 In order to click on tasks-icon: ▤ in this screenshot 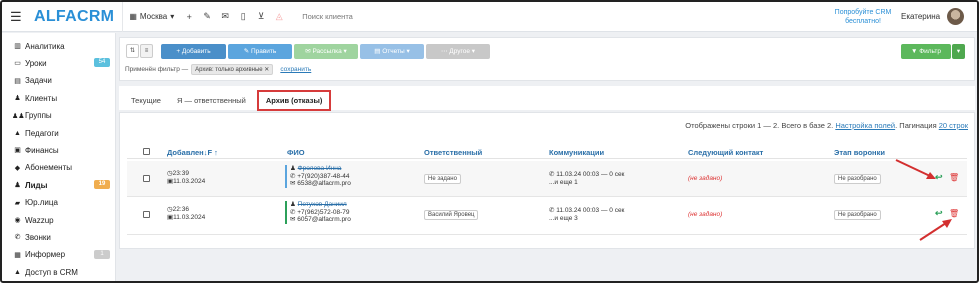, I will do `click(17, 81)`.